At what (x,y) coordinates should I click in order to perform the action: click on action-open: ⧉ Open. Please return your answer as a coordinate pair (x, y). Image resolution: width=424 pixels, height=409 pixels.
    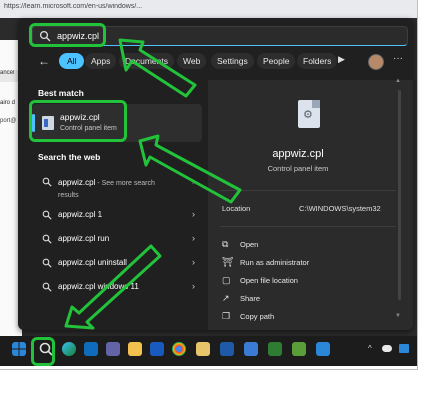
    Looking at the image, I should click on (312, 247).